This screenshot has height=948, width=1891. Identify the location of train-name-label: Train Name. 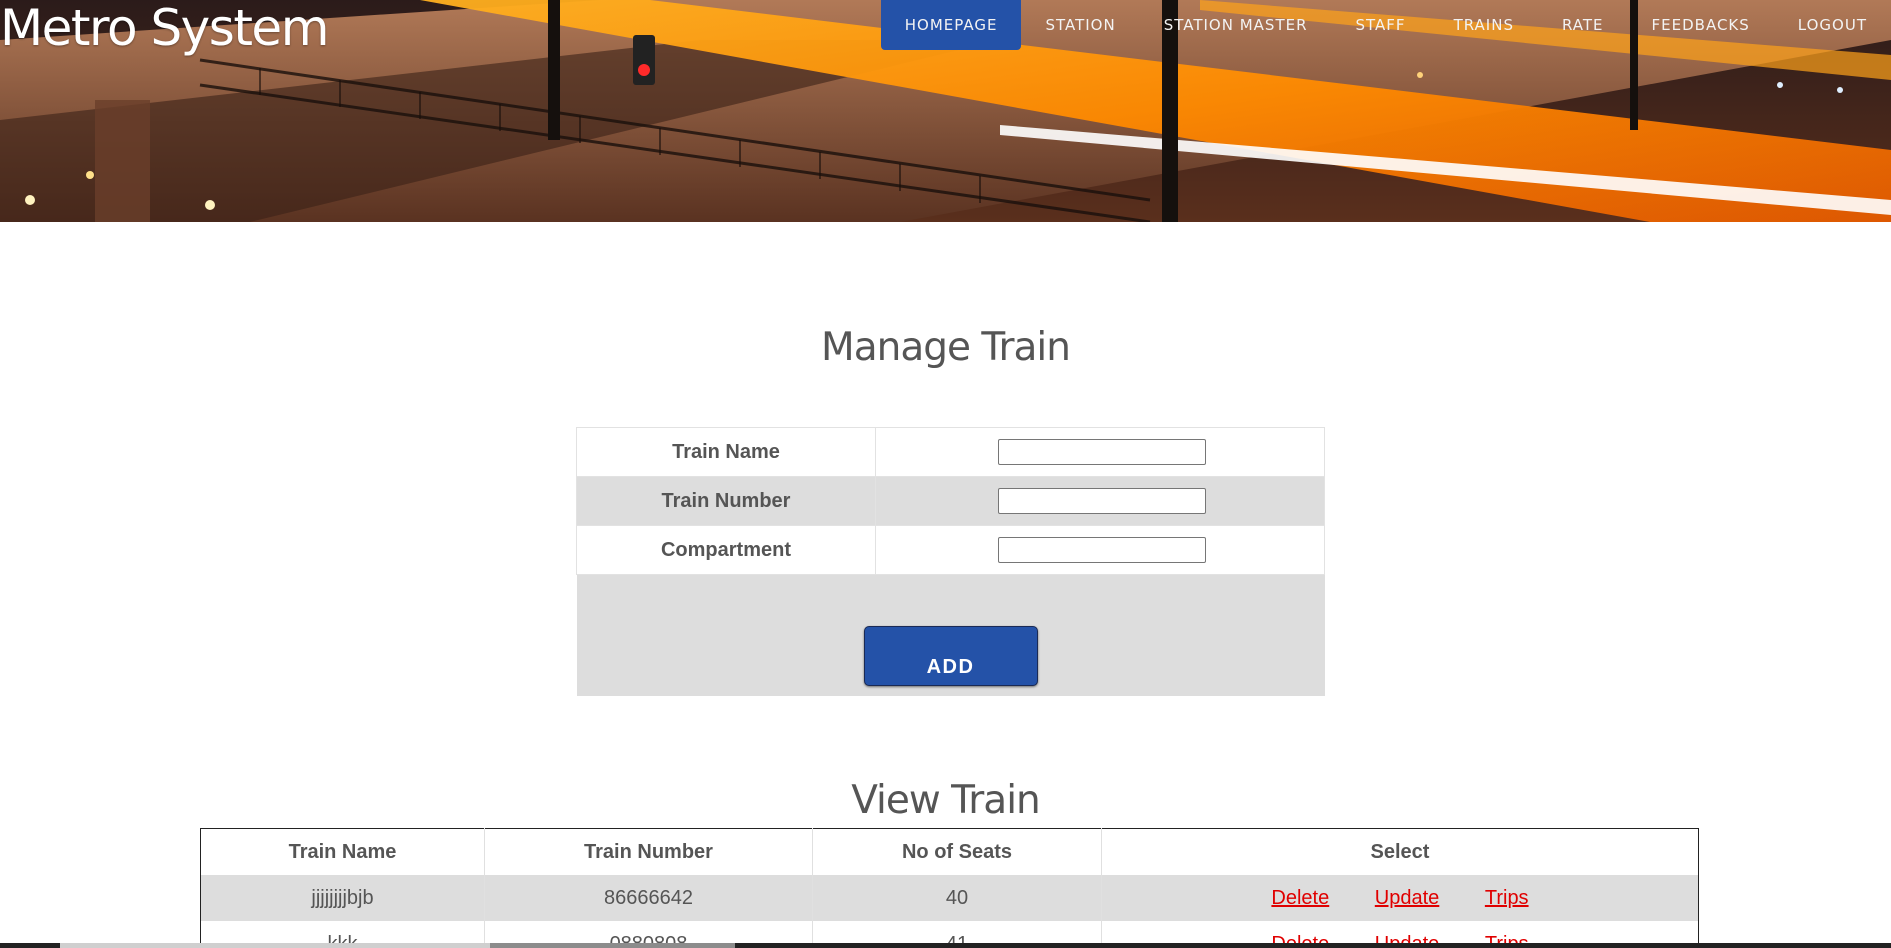
(726, 452).